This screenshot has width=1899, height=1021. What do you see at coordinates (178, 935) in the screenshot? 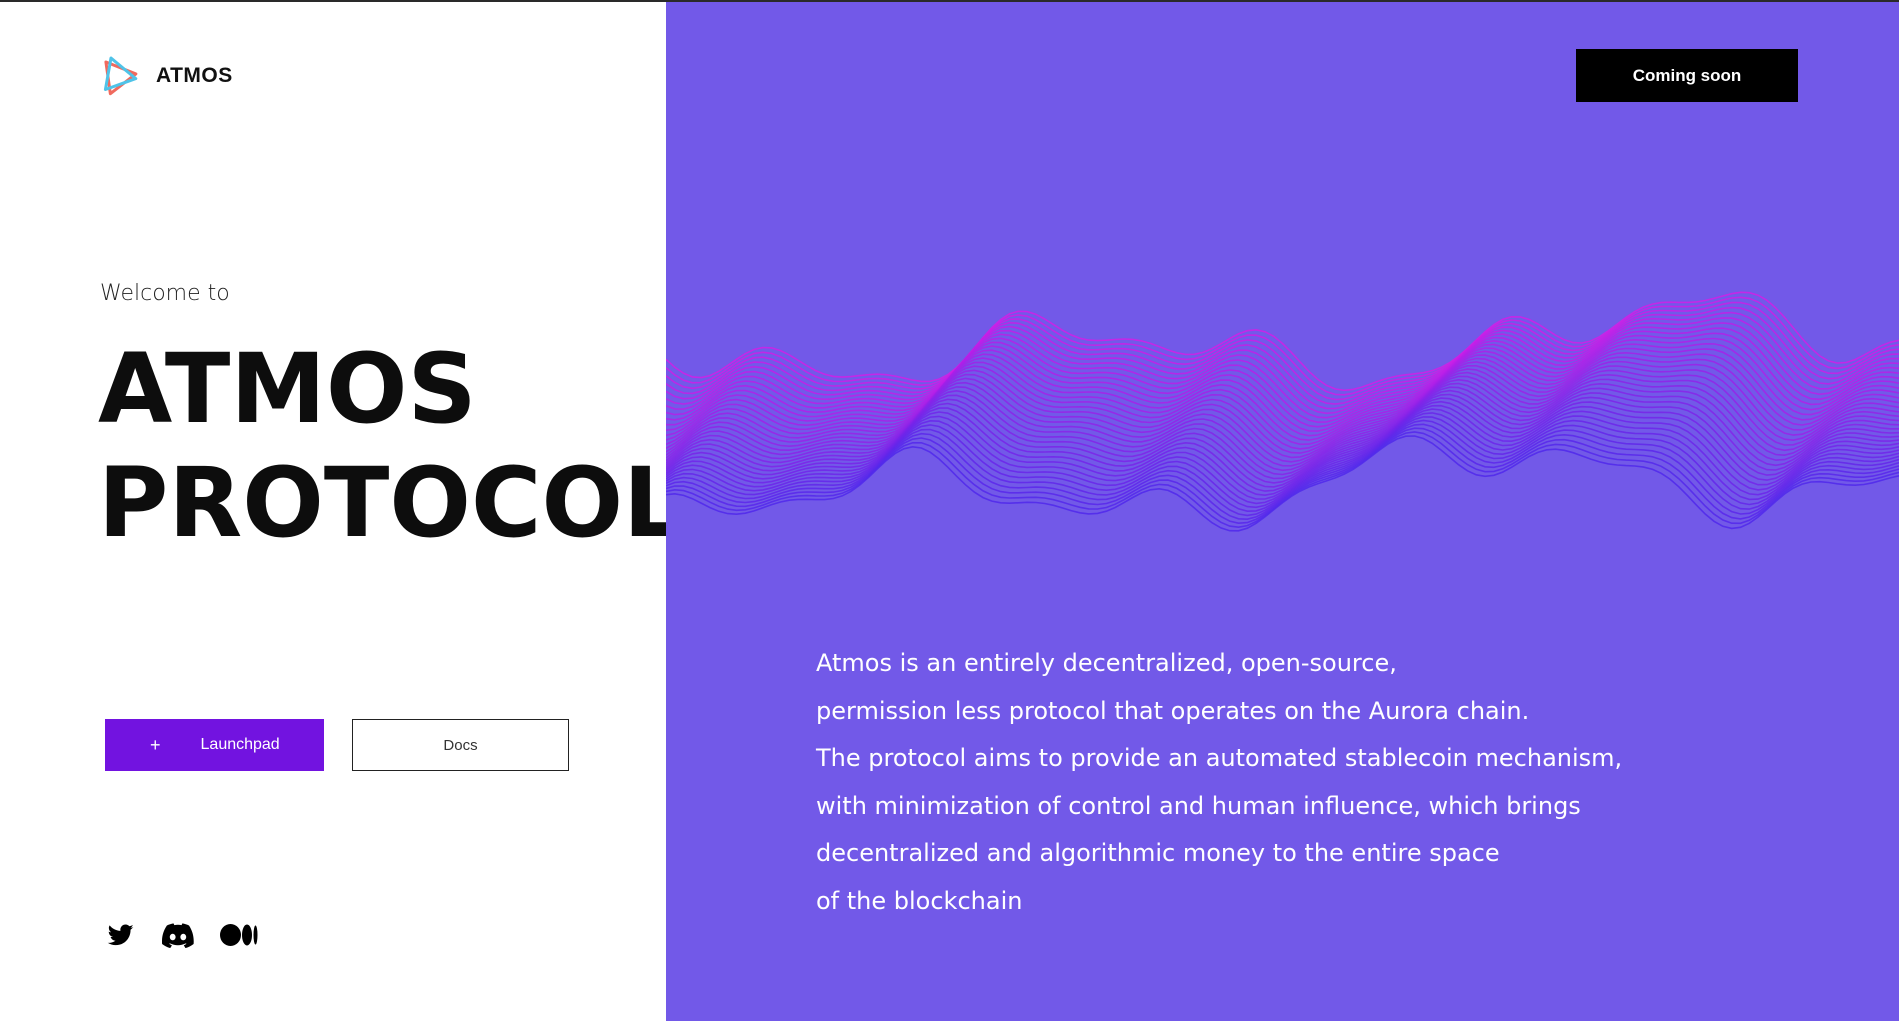
I see `discord-icon` at bounding box center [178, 935].